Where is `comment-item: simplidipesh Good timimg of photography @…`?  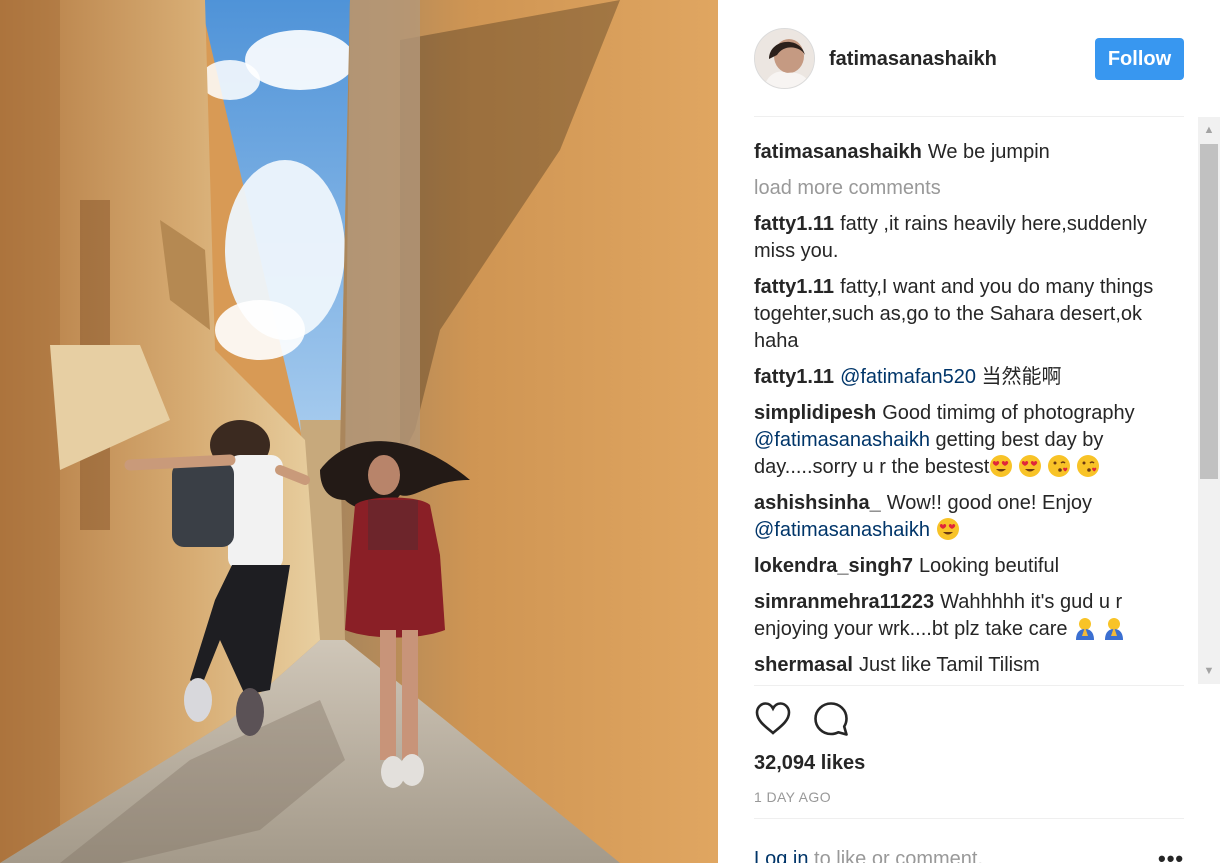 comment-item: simplidipesh Good timimg of photography @… is located at coordinates (969, 440).